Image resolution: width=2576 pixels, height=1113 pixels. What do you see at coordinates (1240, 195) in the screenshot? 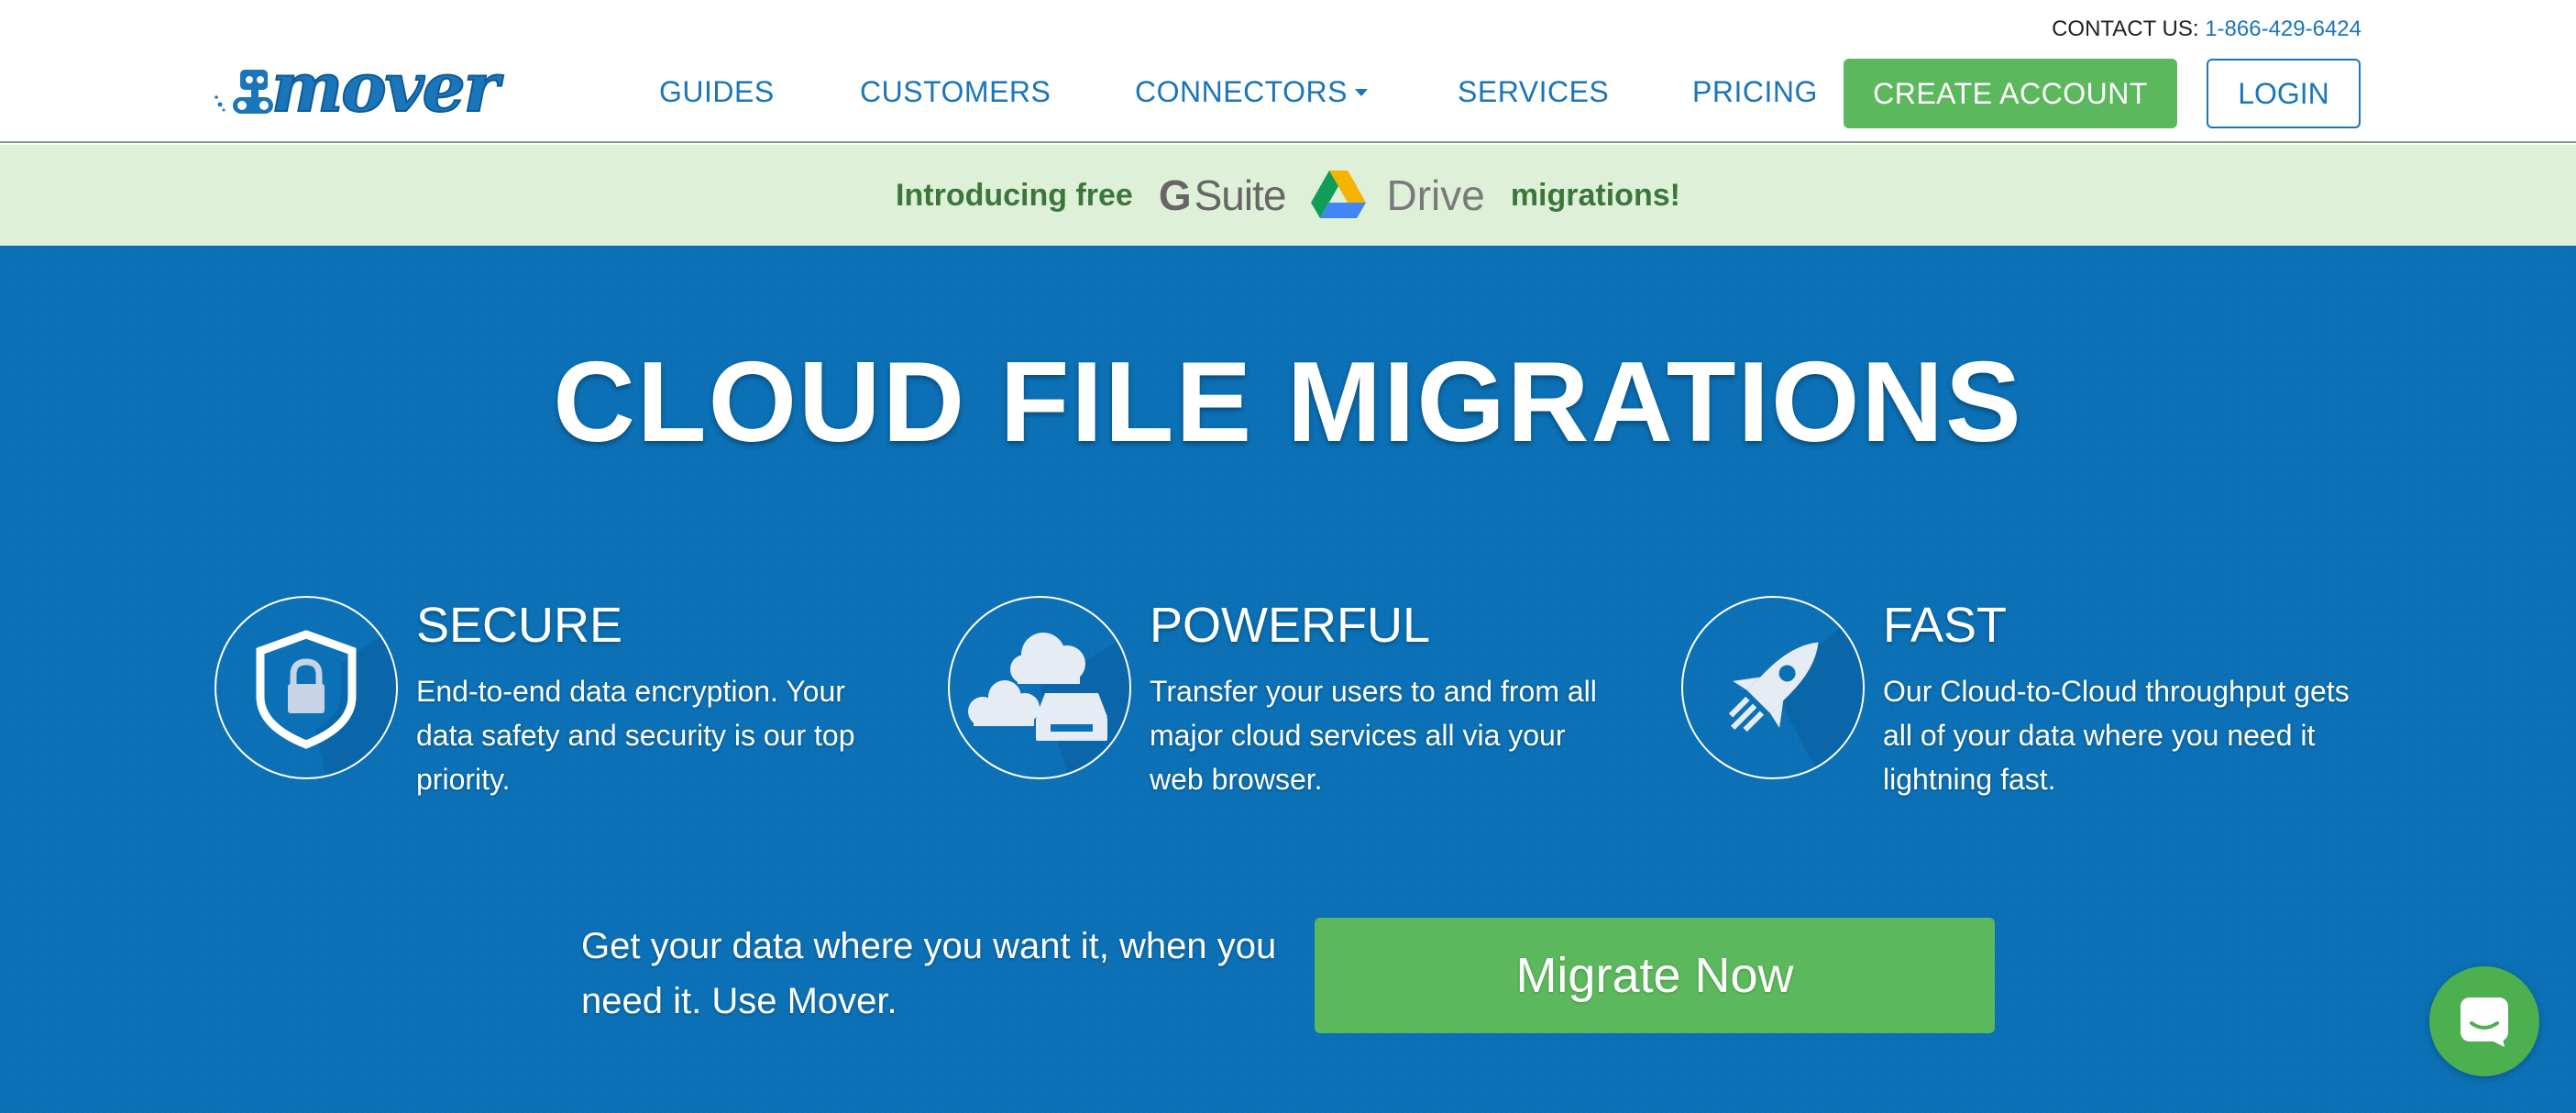
I see `gsuite-suite: Suite` at bounding box center [1240, 195].